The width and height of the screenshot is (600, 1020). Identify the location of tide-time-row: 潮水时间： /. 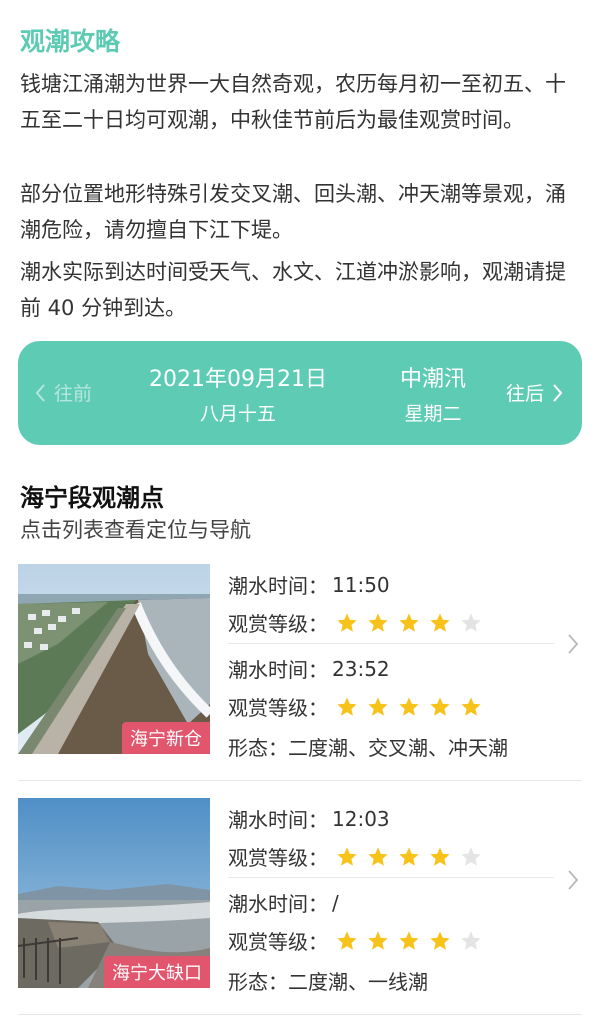
(283, 902).